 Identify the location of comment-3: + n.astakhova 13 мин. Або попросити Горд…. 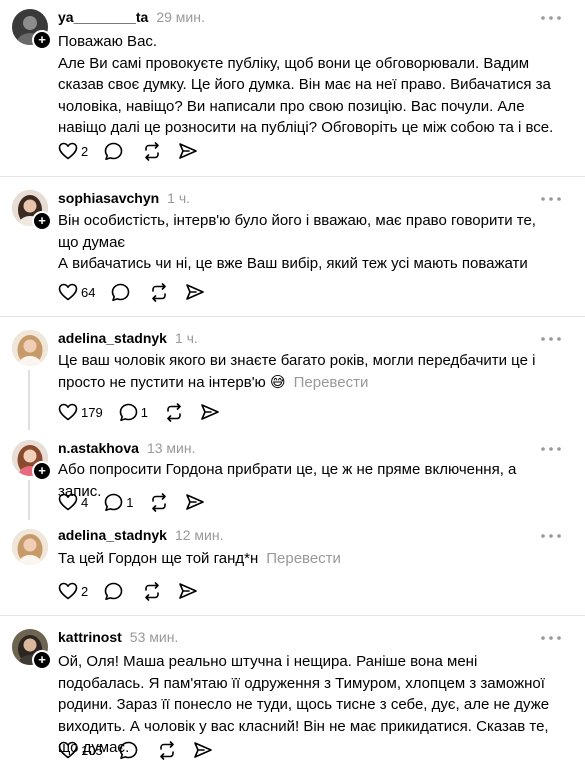
(292, 477).